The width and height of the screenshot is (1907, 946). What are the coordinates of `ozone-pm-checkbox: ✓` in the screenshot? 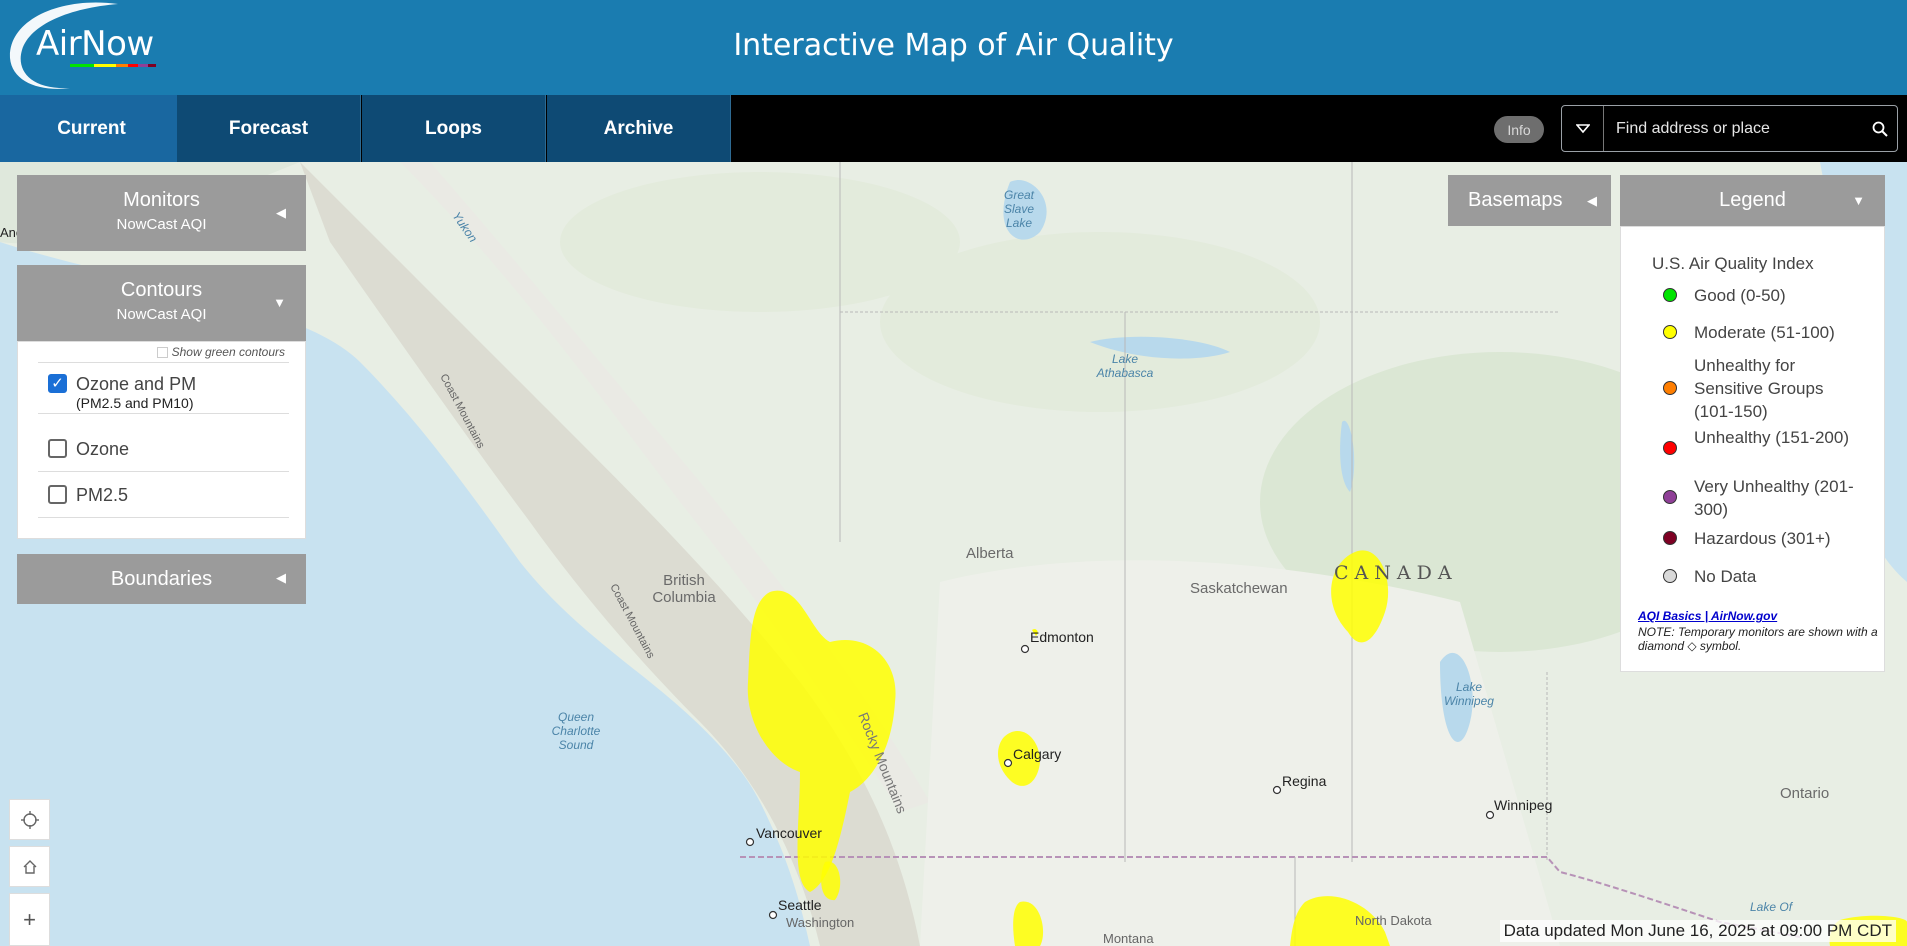 It's located at (57, 383).